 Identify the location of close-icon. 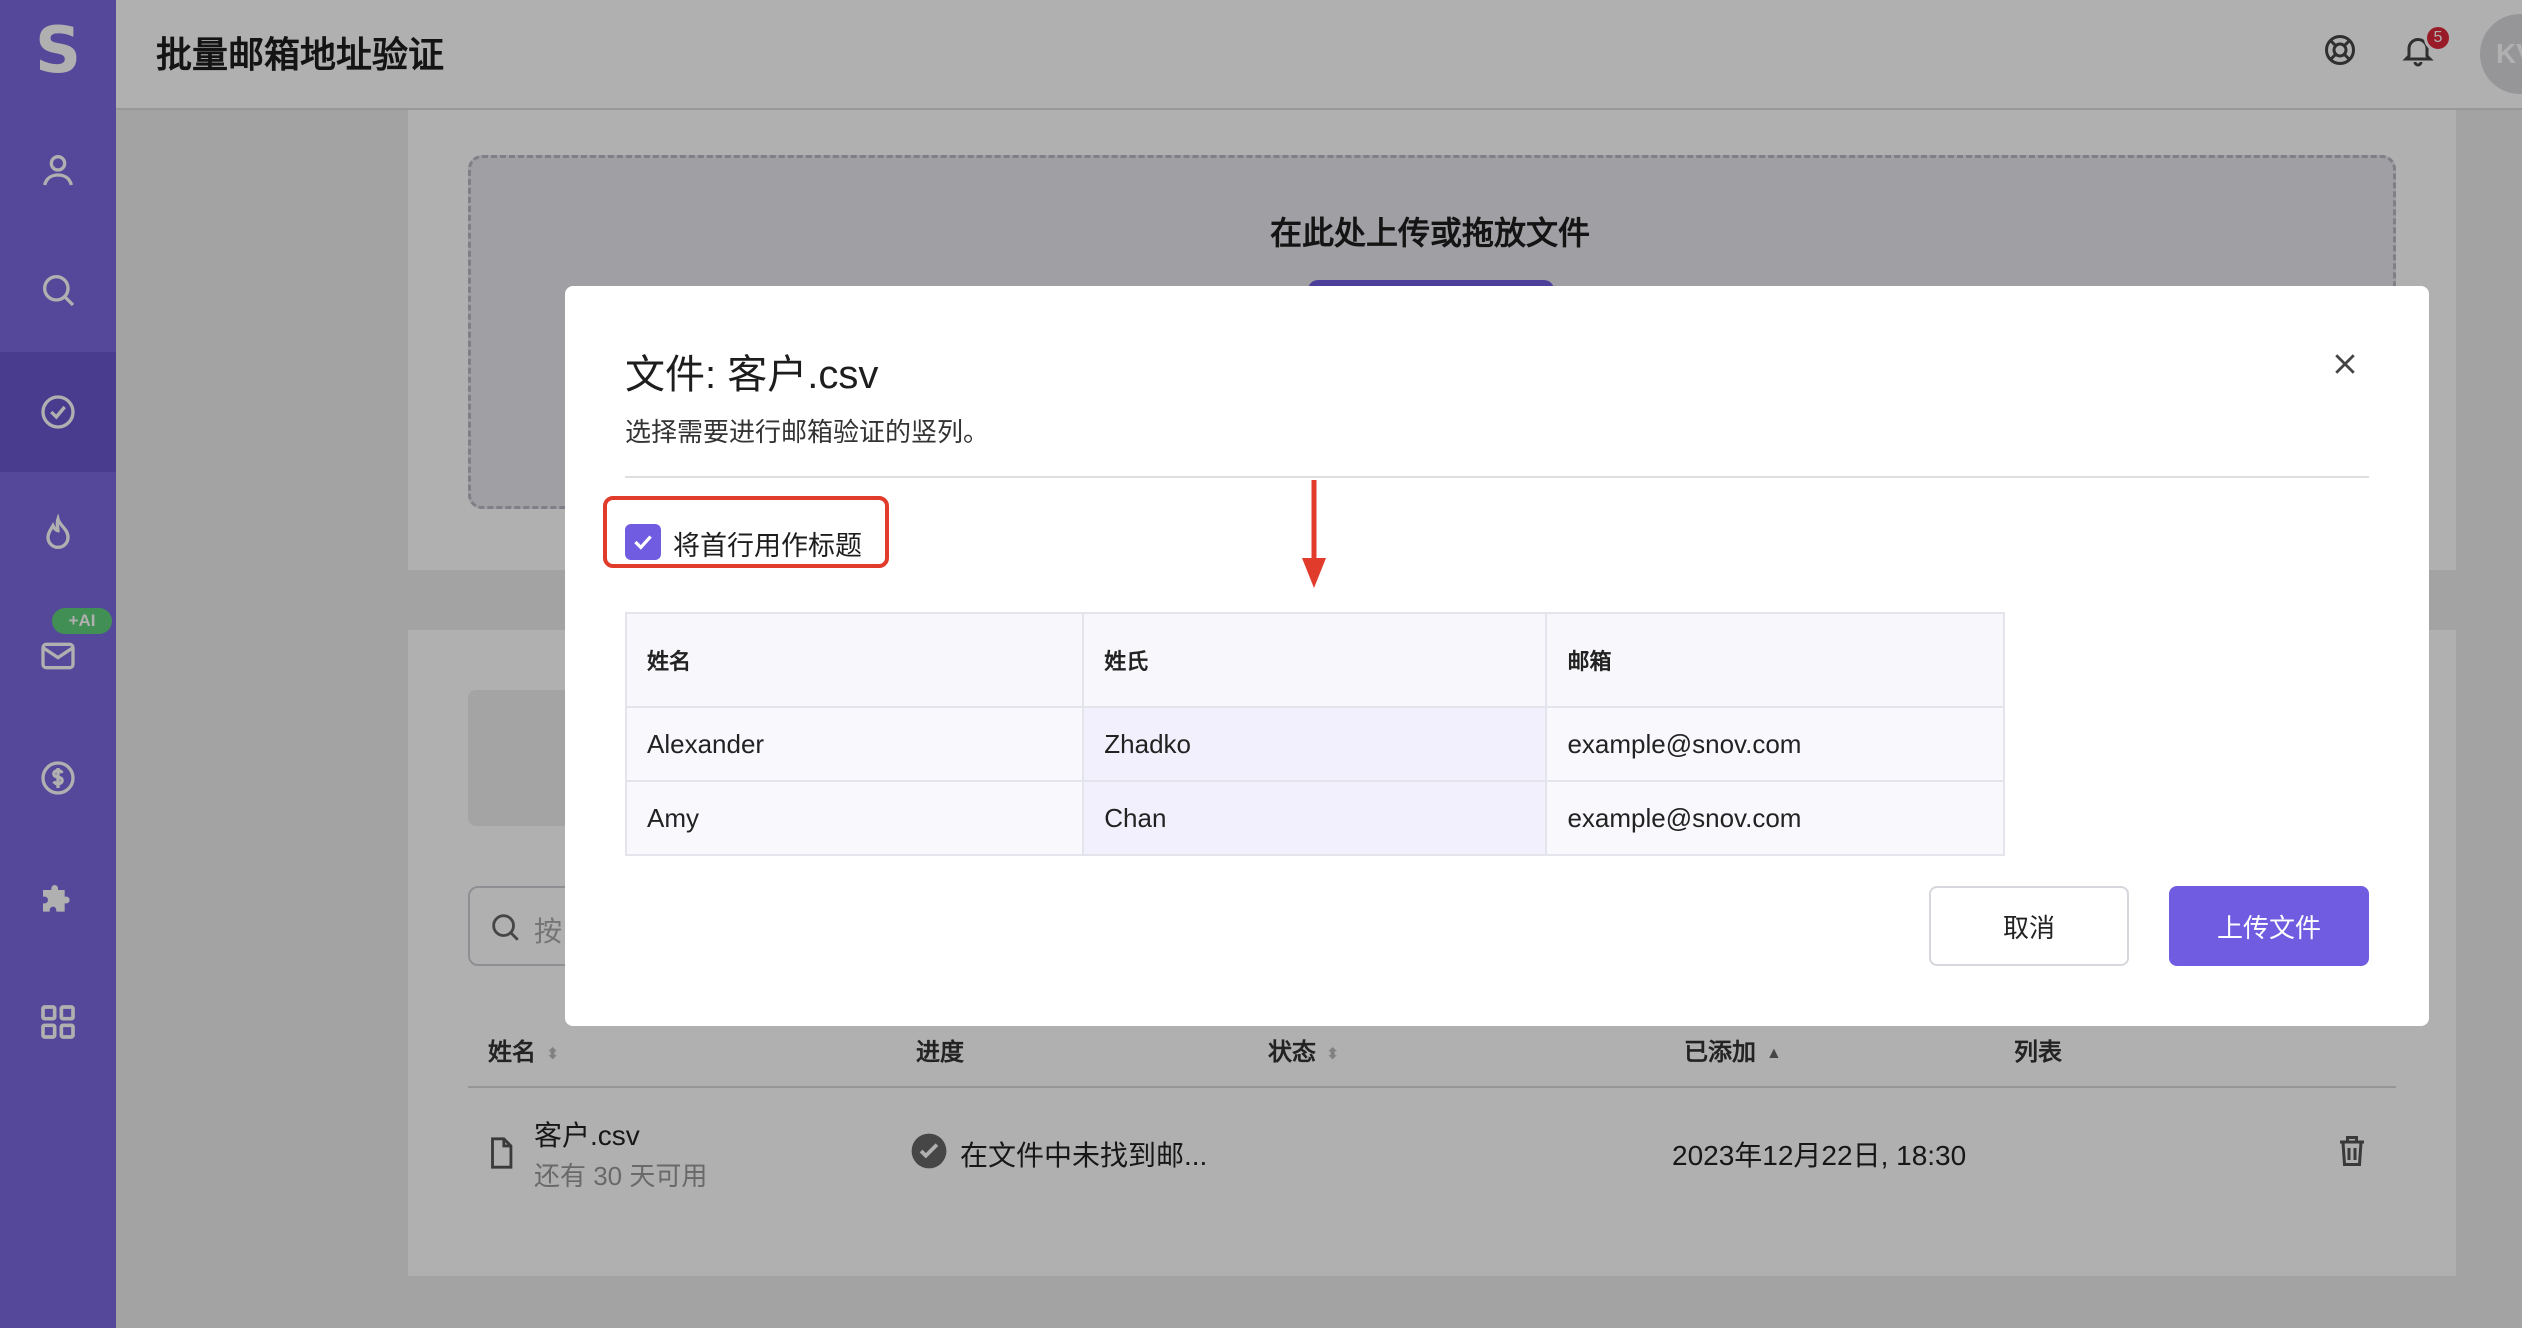
(2345, 364).